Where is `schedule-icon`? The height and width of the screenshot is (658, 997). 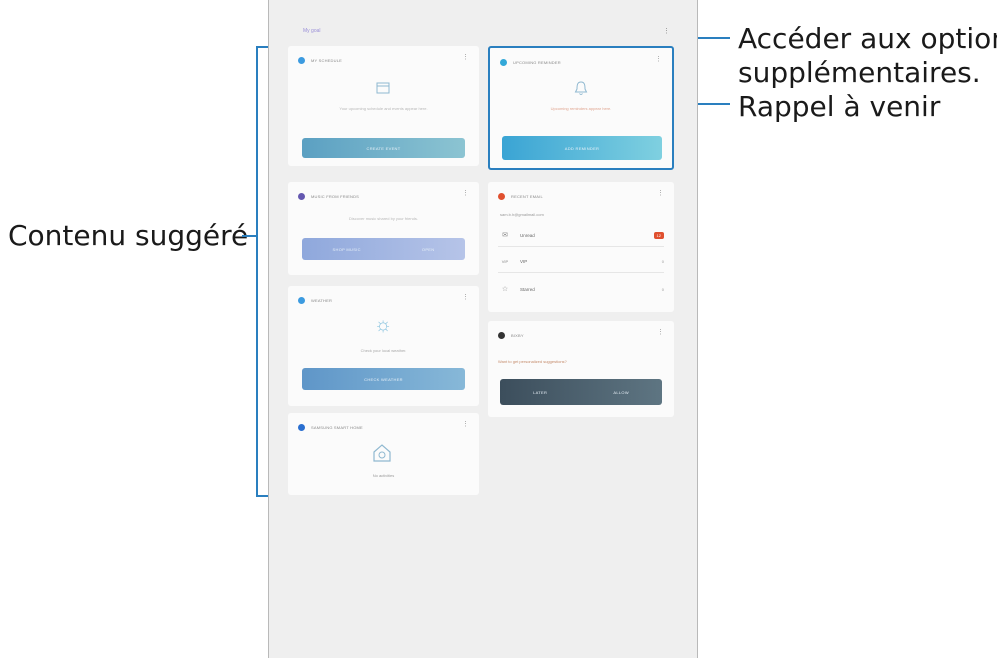
schedule-icon is located at coordinates (301, 60).